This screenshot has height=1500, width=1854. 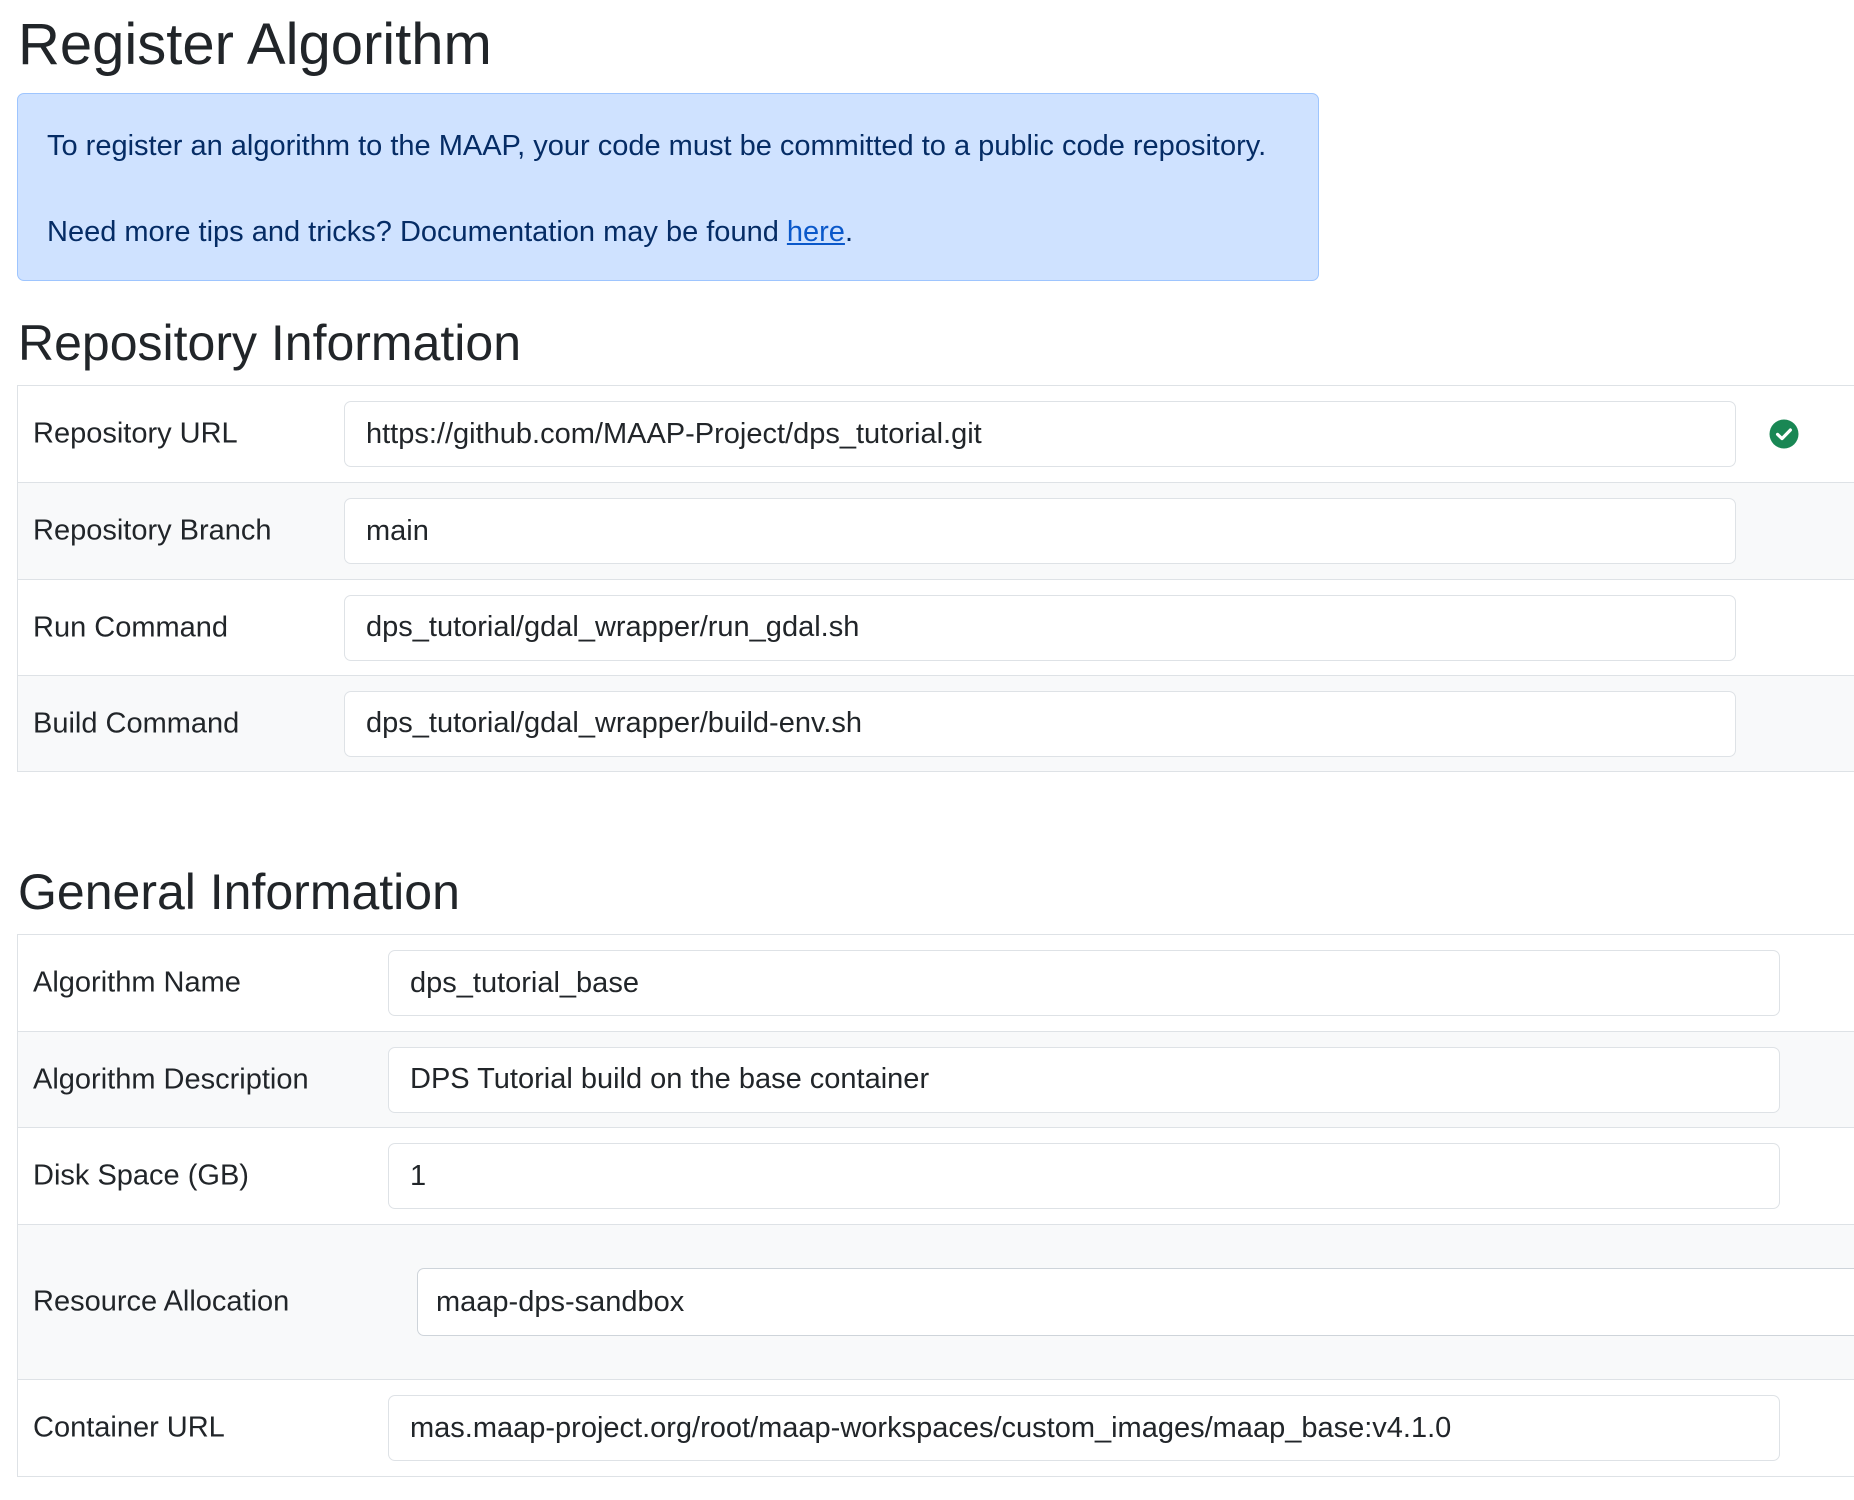 What do you see at coordinates (161, 1301) in the screenshot?
I see `resource-allocation-label: Resource Allocation` at bounding box center [161, 1301].